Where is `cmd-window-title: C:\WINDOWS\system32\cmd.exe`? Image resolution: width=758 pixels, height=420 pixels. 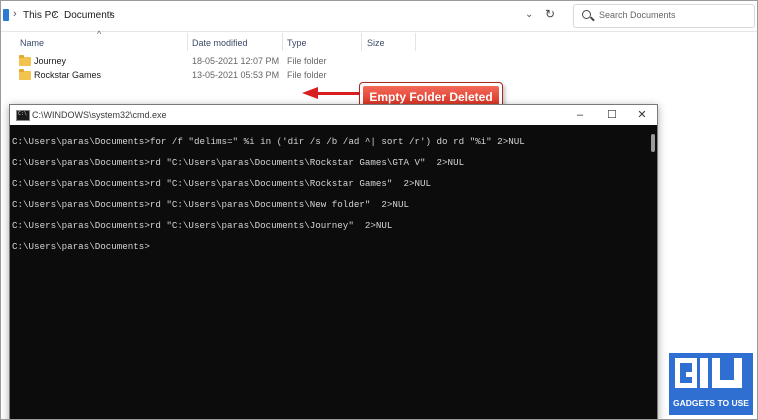 cmd-window-title: C:\WINDOWS\system32\cmd.exe is located at coordinates (99, 115).